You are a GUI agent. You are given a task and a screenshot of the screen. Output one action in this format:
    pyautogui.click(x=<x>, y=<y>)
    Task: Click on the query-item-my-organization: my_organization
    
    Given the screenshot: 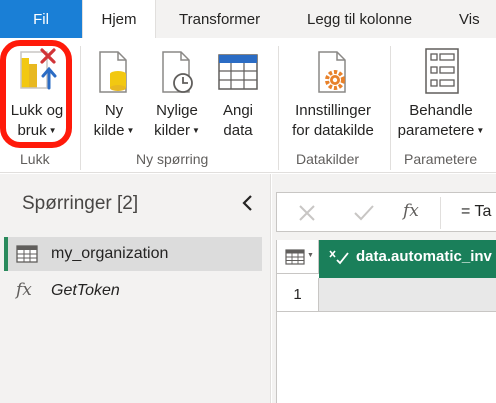 What is the action you would take?
    pyautogui.click(x=133, y=254)
    